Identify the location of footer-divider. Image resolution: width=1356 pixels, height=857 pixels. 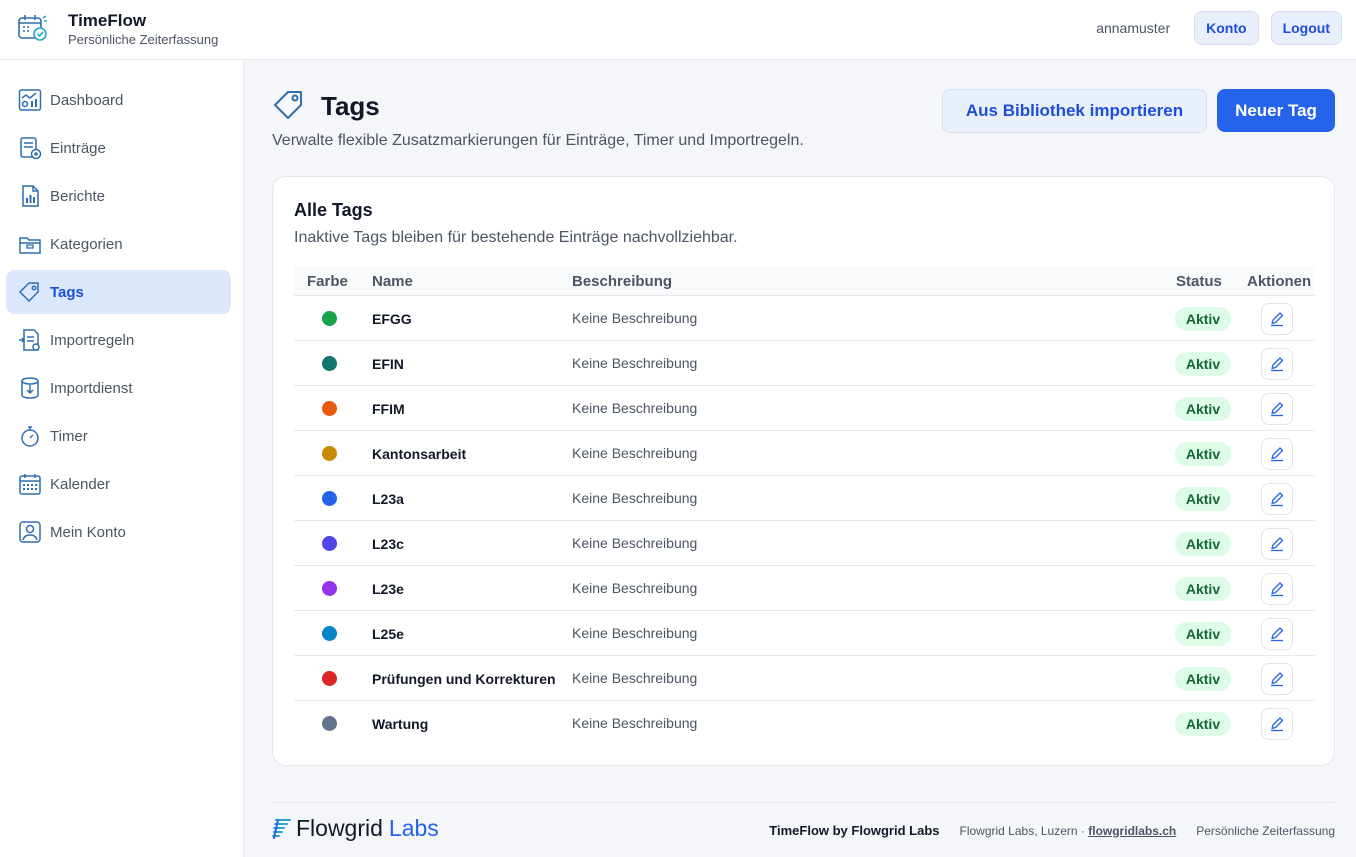
(803, 802).